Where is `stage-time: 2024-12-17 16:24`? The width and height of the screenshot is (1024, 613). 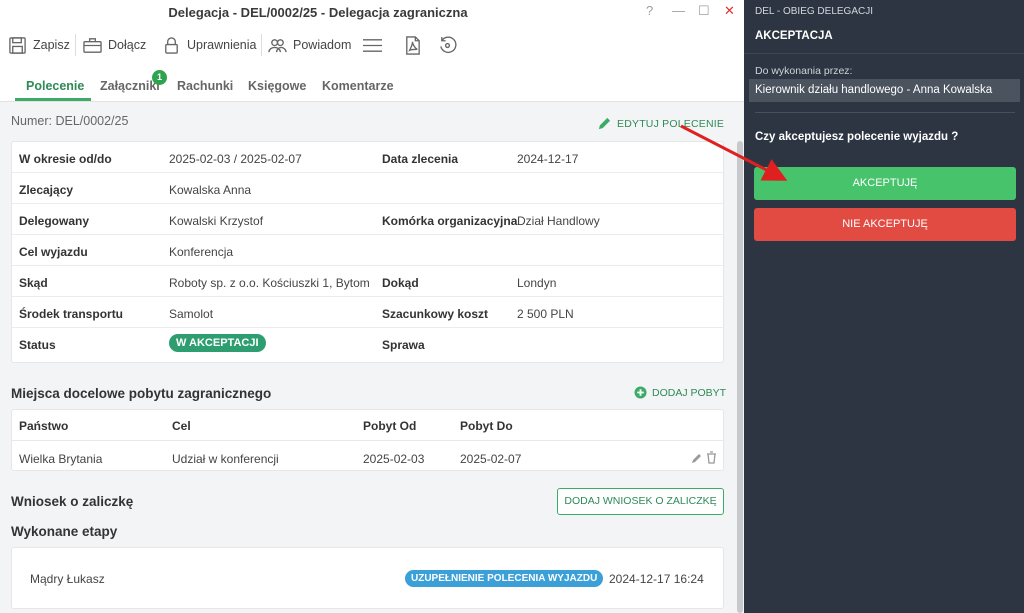
stage-time: 2024-12-17 16:24 is located at coordinates (656, 579).